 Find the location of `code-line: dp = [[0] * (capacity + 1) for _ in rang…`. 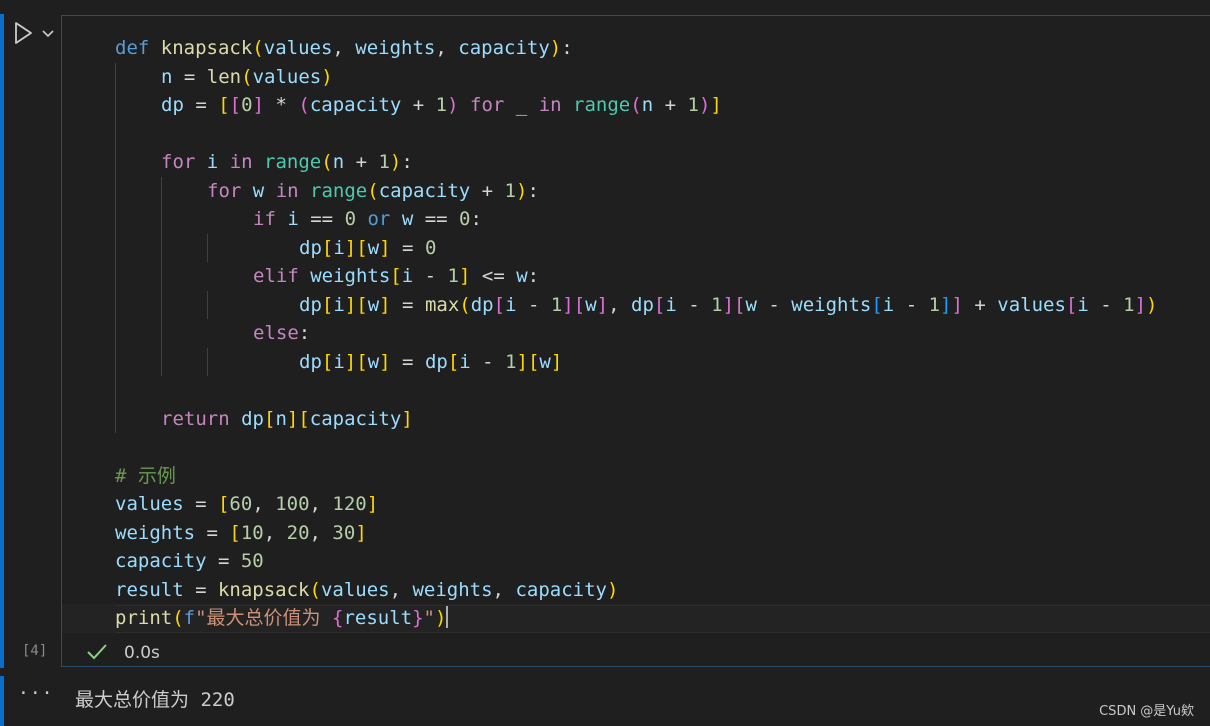

code-line: dp = [[0] * (capacity + 1) for _ in rang… is located at coordinates (636, 105).